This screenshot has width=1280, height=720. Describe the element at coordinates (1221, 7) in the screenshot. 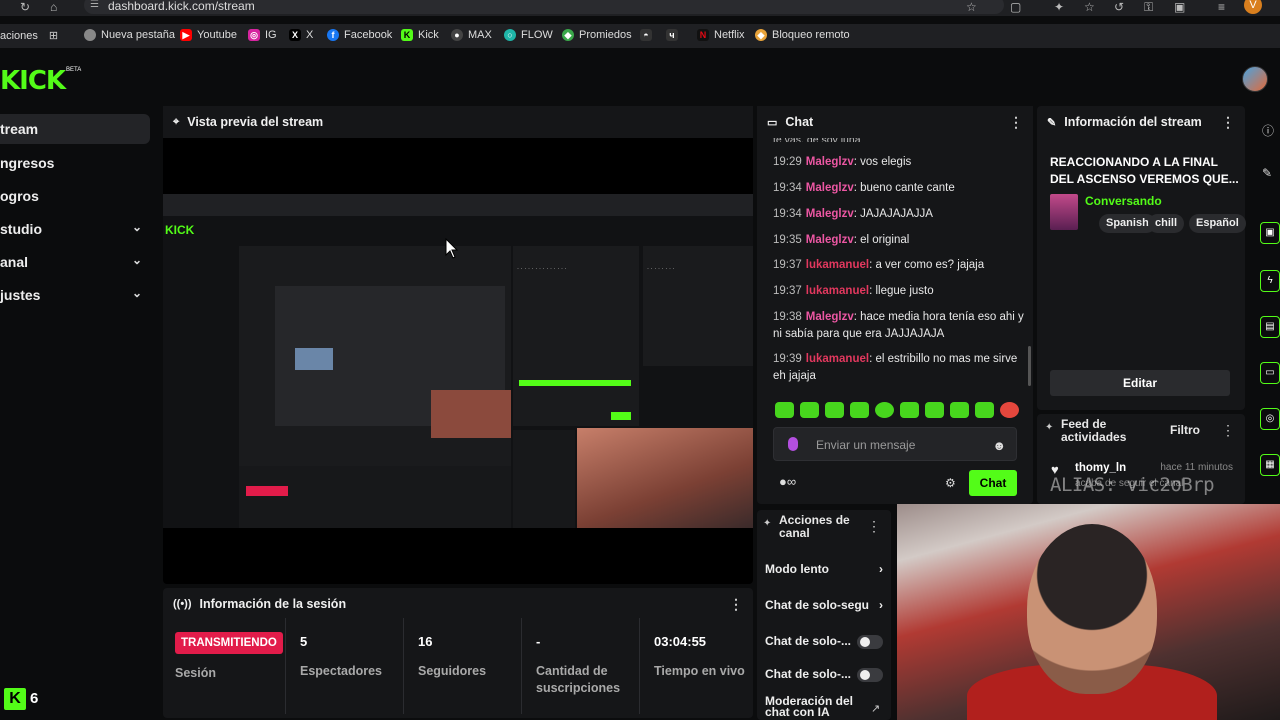

I see `menu-icon: ≡` at that location.